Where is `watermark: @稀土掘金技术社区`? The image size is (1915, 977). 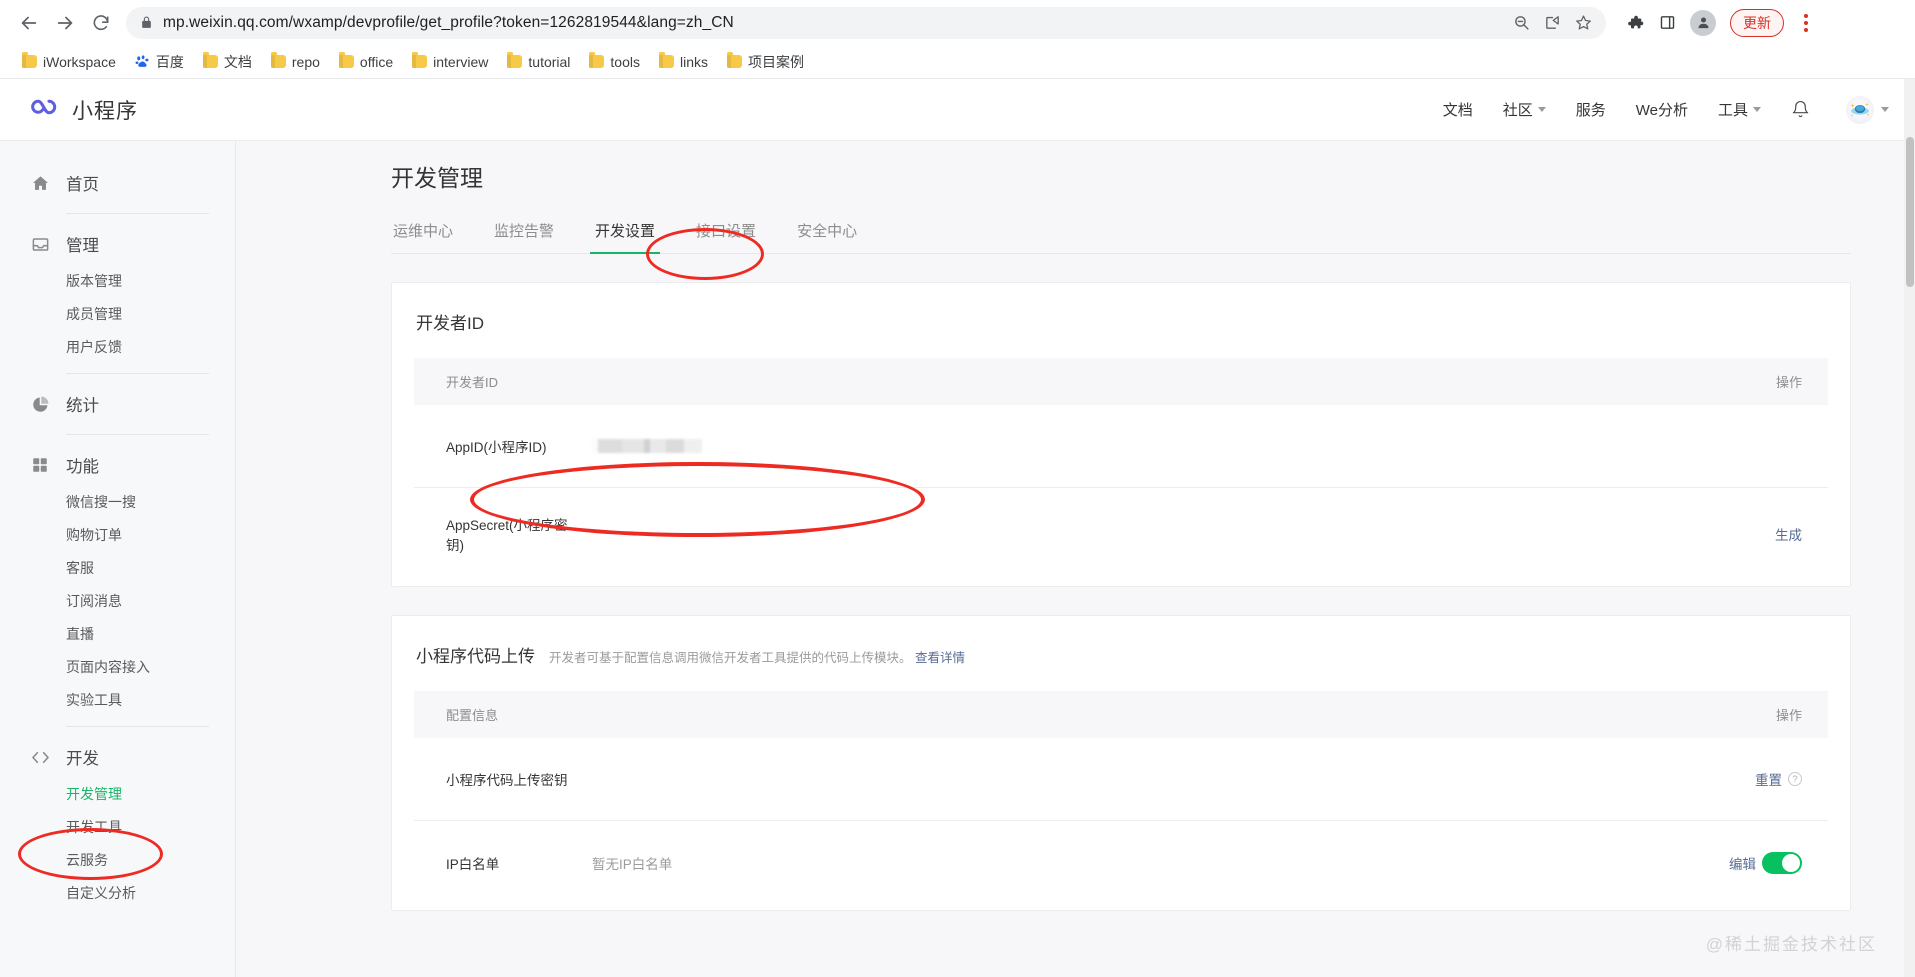 watermark: @稀土掘金技术社区 is located at coordinates (1791, 944).